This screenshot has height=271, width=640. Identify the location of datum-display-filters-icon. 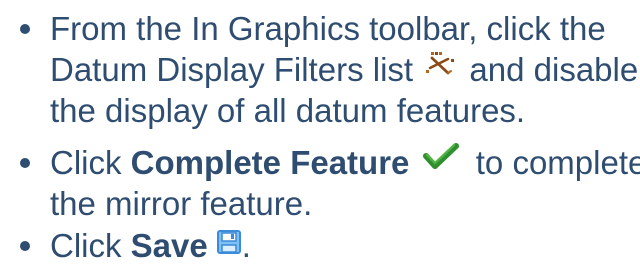
(440, 64).